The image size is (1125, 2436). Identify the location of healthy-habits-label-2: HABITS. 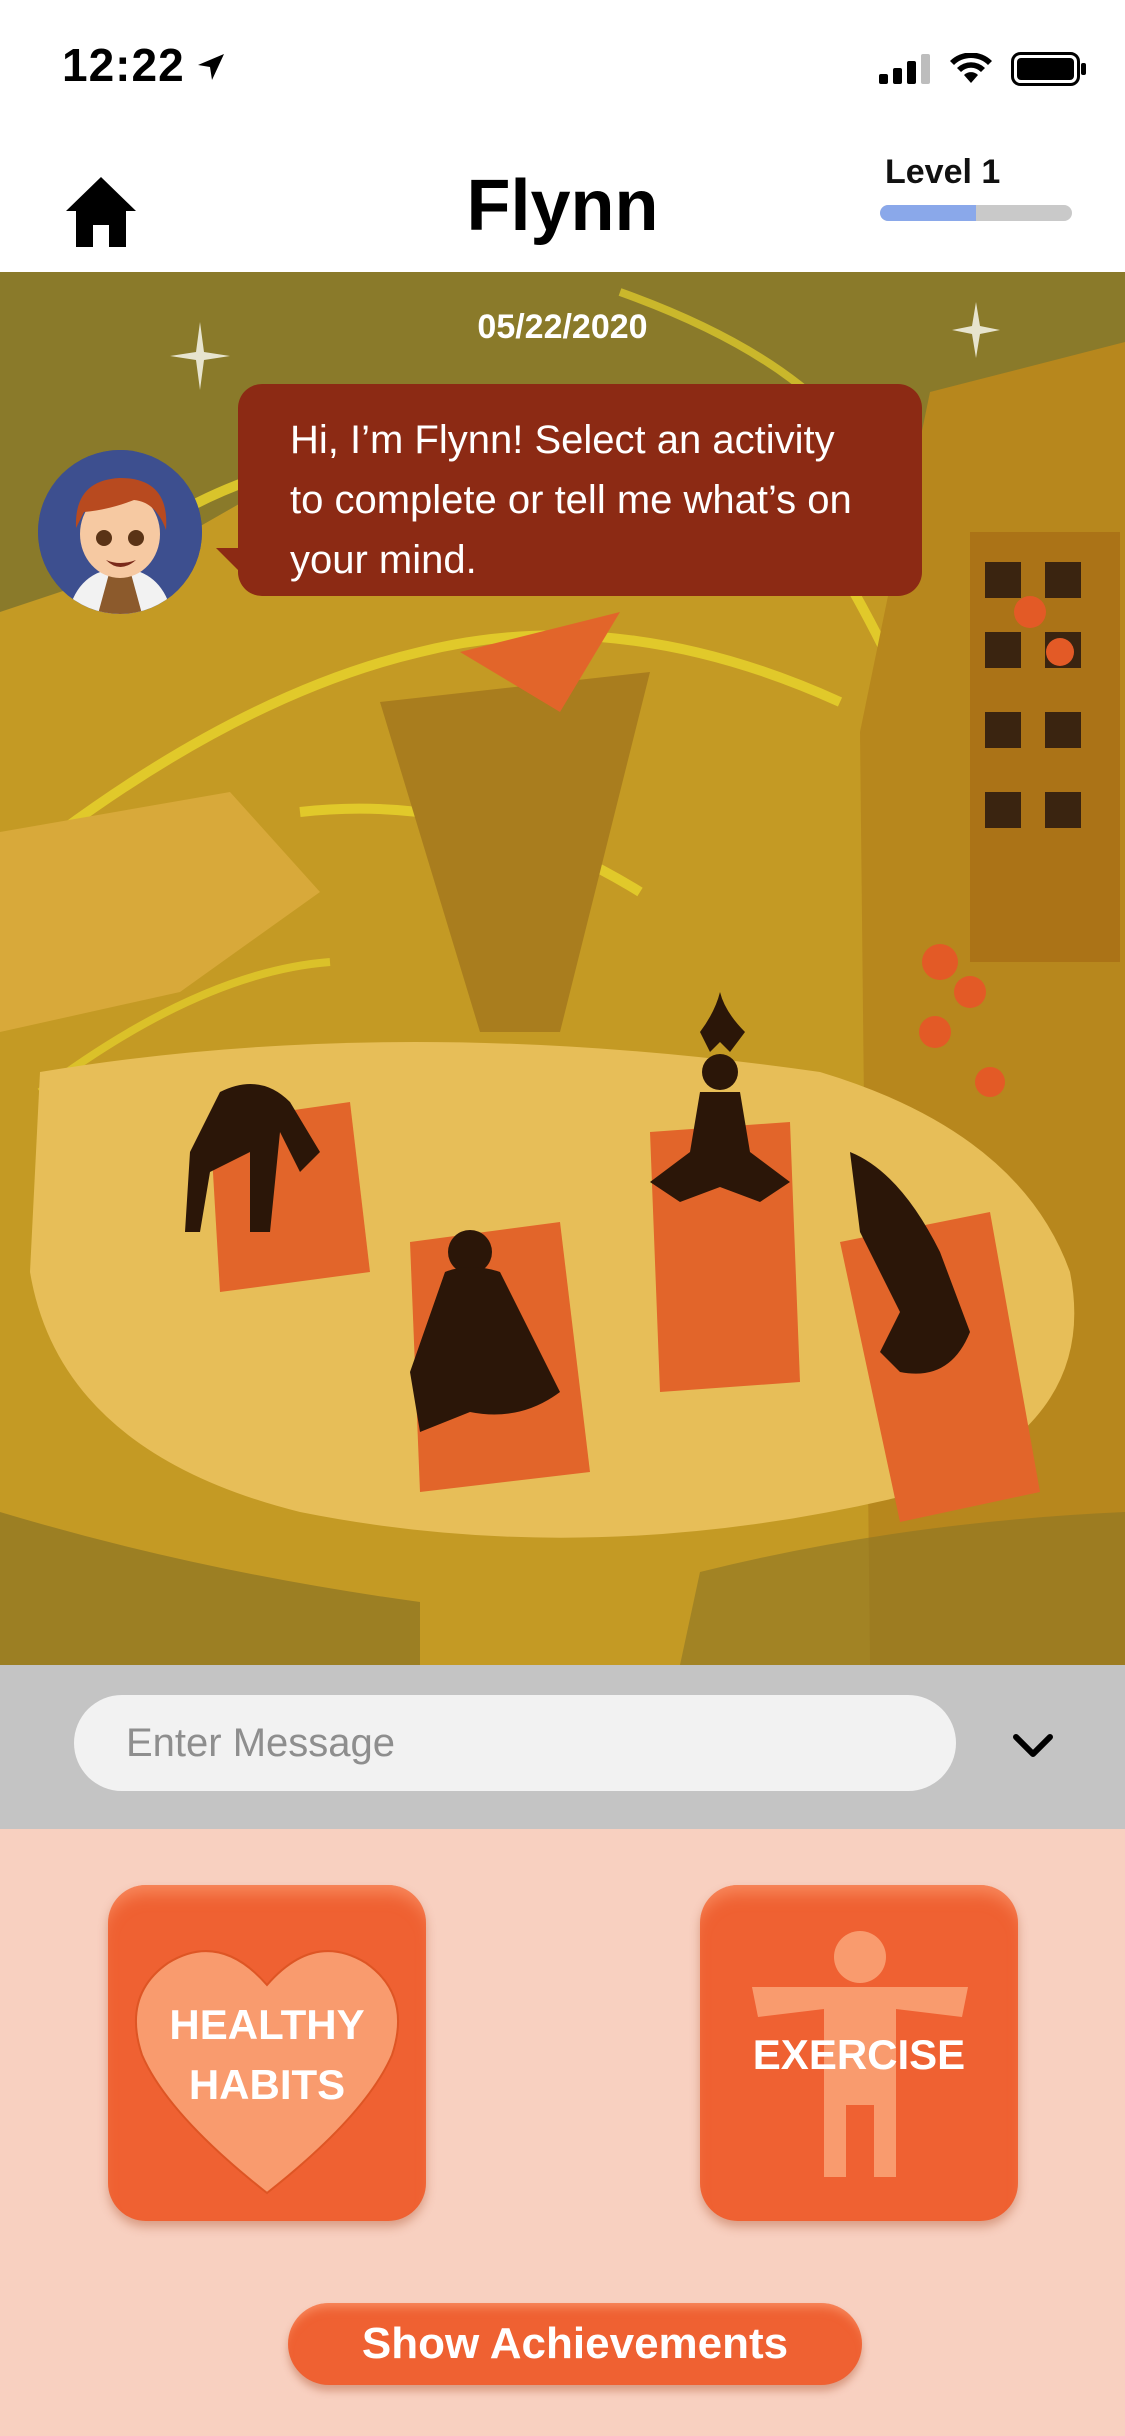
(267, 2084).